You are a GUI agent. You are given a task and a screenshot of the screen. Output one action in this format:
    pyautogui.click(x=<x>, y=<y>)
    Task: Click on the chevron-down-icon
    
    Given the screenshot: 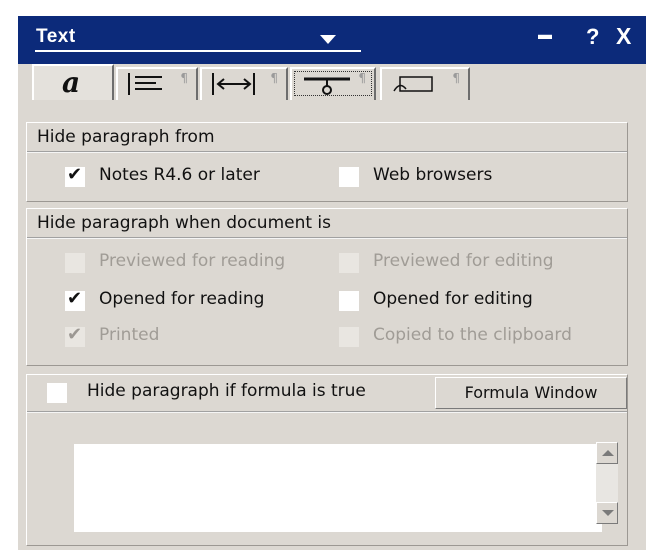 What is the action you would take?
    pyautogui.click(x=328, y=39)
    